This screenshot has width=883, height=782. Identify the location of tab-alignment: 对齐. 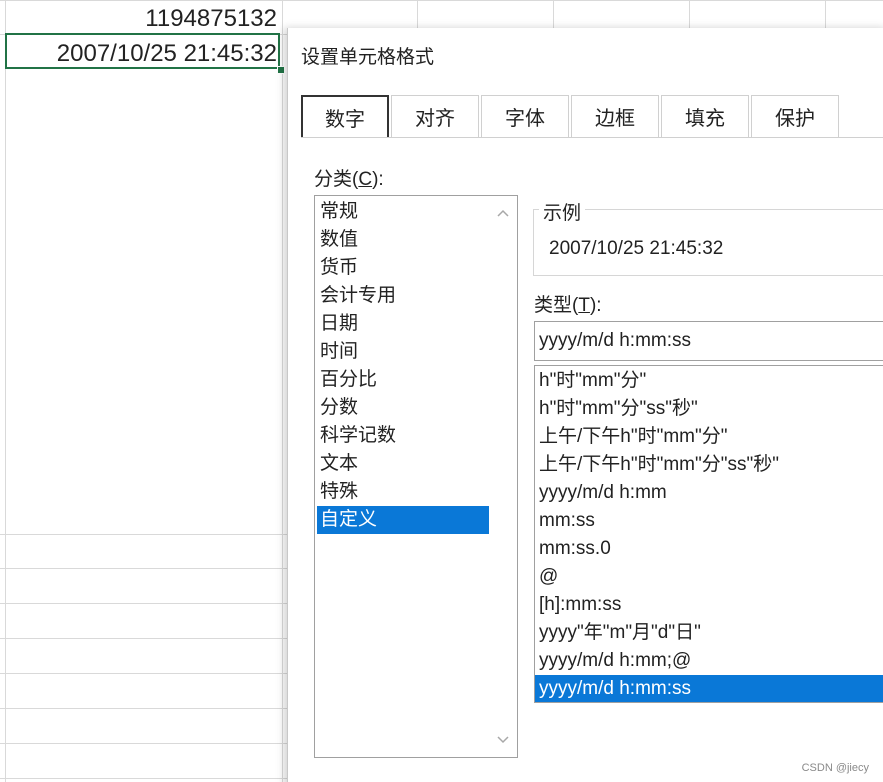
(435, 116).